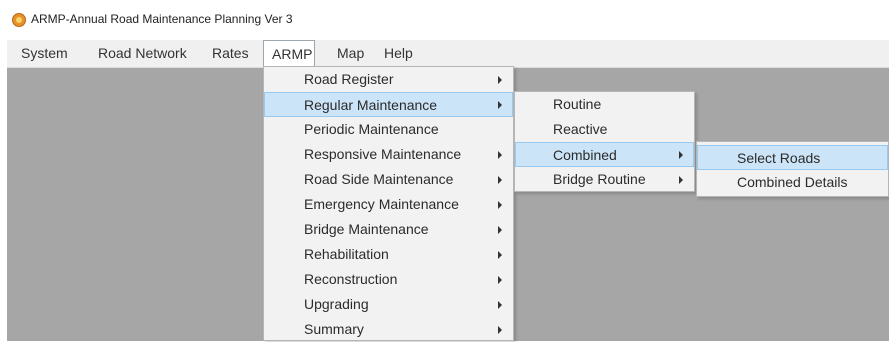 The height and width of the screenshot is (342, 889). What do you see at coordinates (383, 154) in the screenshot?
I see `menu-item-label: Responsive Maintenance` at bounding box center [383, 154].